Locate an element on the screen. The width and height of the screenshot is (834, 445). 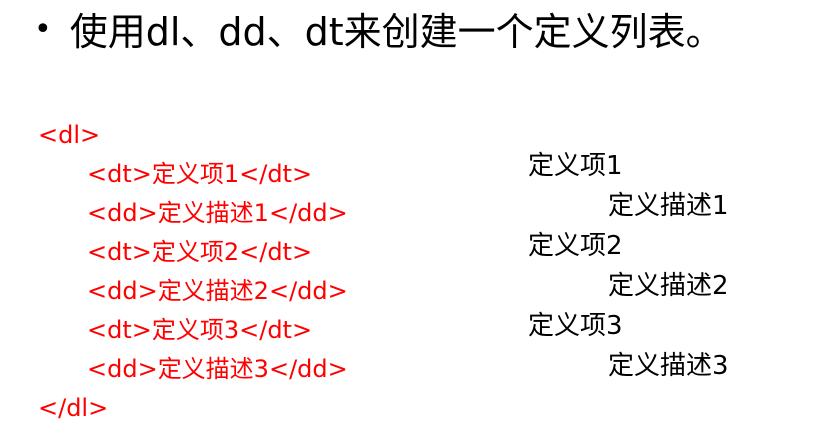
definition-term-1: 定义项1 is located at coordinates (575, 166).